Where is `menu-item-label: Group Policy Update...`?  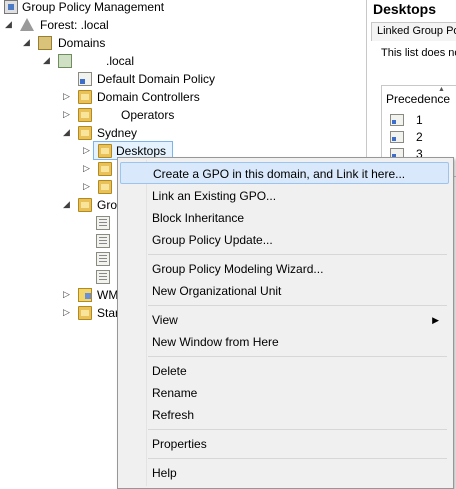
menu-item-label: Group Policy Update... is located at coordinates (212, 240).